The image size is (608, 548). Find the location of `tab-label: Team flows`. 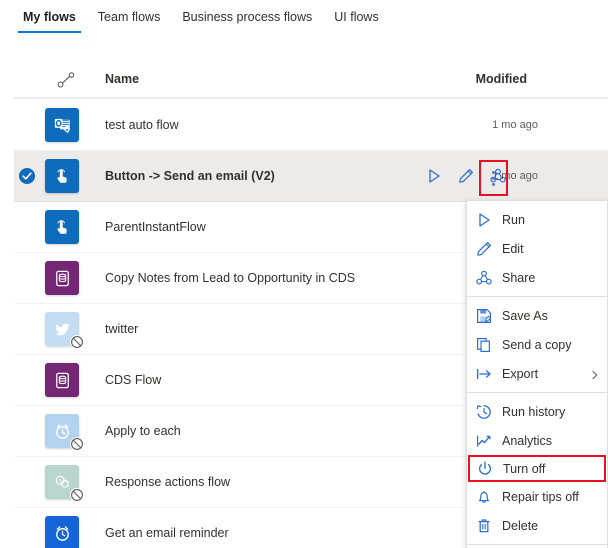

tab-label: Team flows is located at coordinates (129, 17).